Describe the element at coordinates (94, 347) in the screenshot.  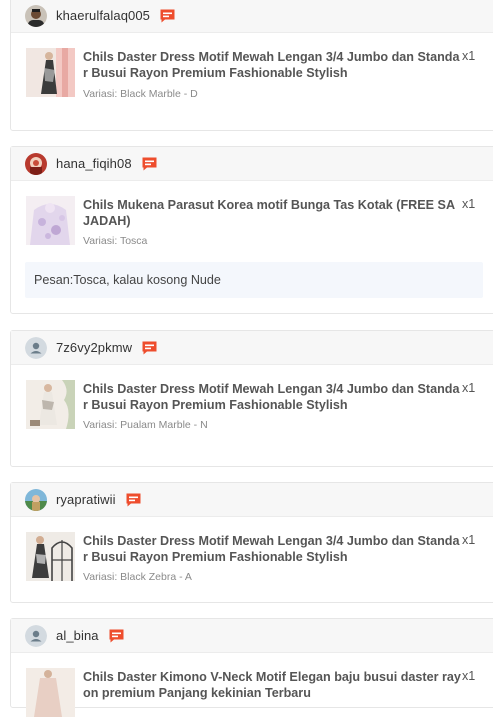
I see `buyer-username: 7z6vy2pkmw` at that location.